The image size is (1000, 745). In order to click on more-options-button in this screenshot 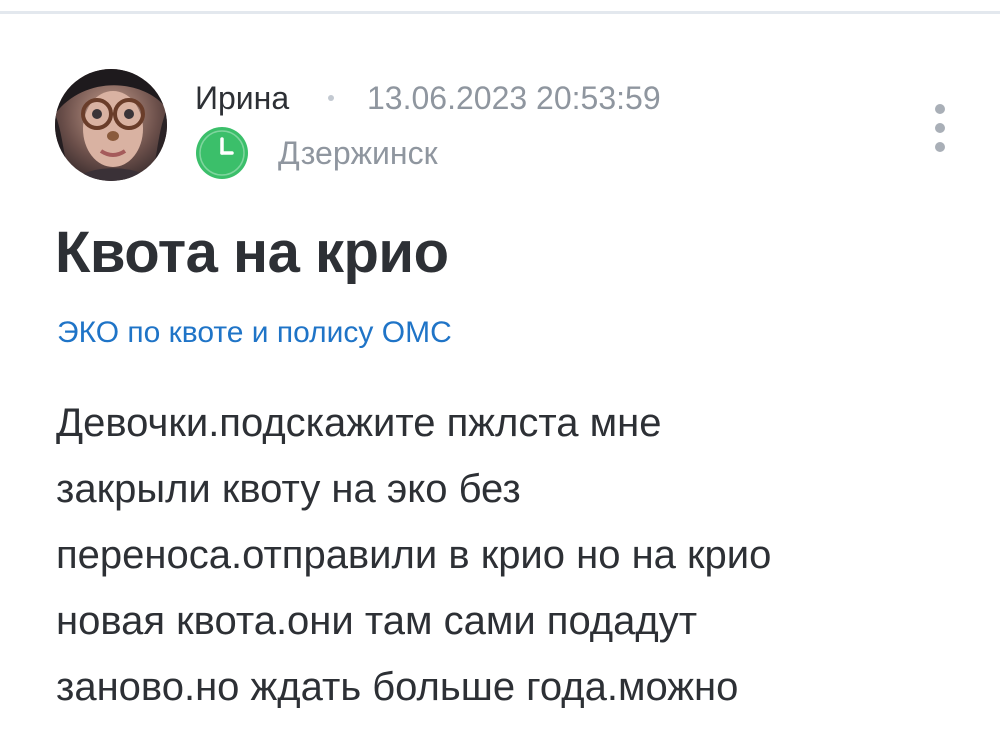, I will do `click(940, 128)`.